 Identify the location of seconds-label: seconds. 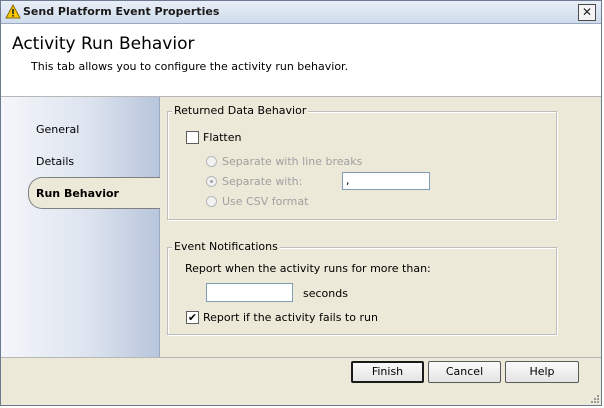
(325, 293).